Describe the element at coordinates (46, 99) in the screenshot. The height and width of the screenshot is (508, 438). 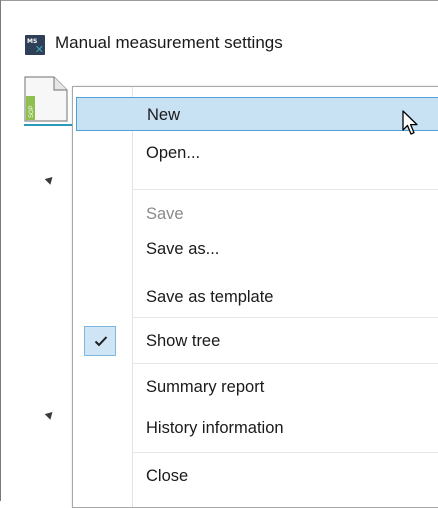
I see `sop-document-icon: SOP` at that location.